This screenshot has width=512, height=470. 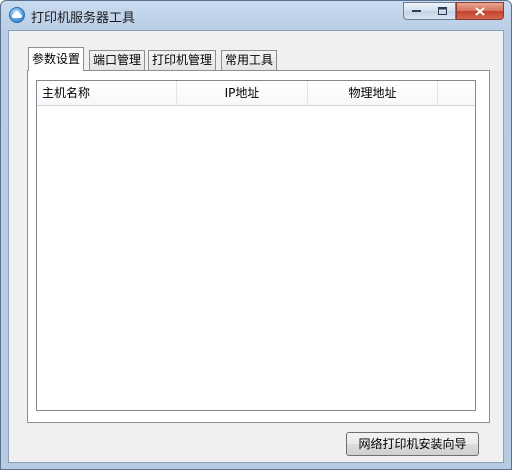 I want to click on tab-printers: 打印机管理, so click(x=182, y=60).